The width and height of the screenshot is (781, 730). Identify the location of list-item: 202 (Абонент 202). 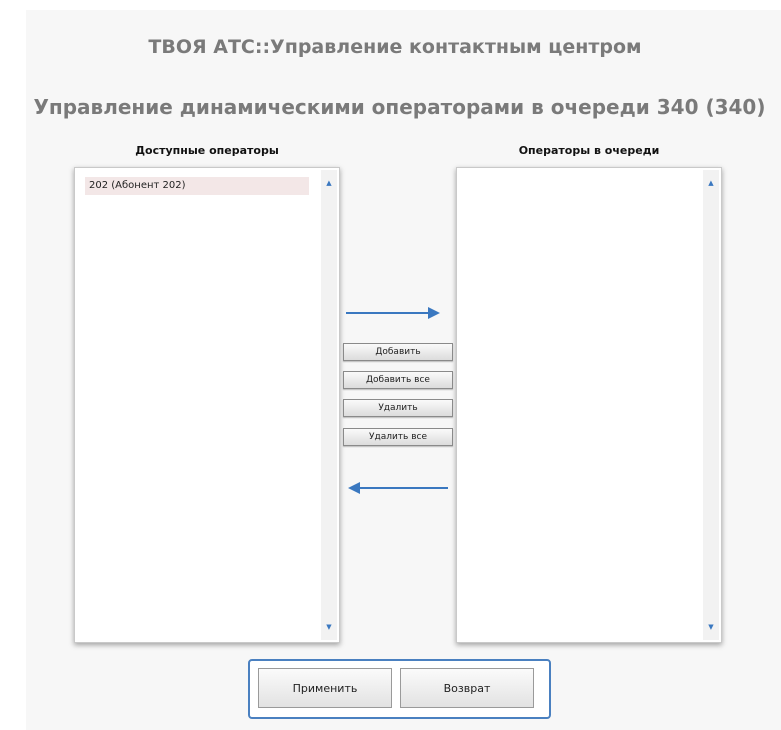
(197, 186).